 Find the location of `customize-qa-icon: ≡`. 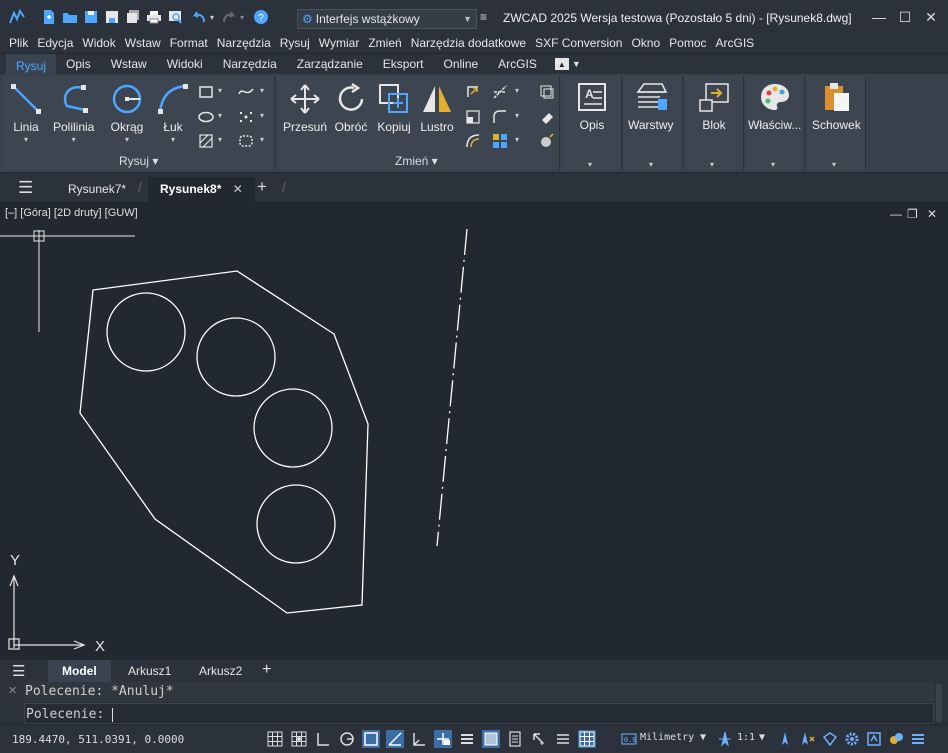

customize-qa-icon: ≡ is located at coordinates (483, 17).